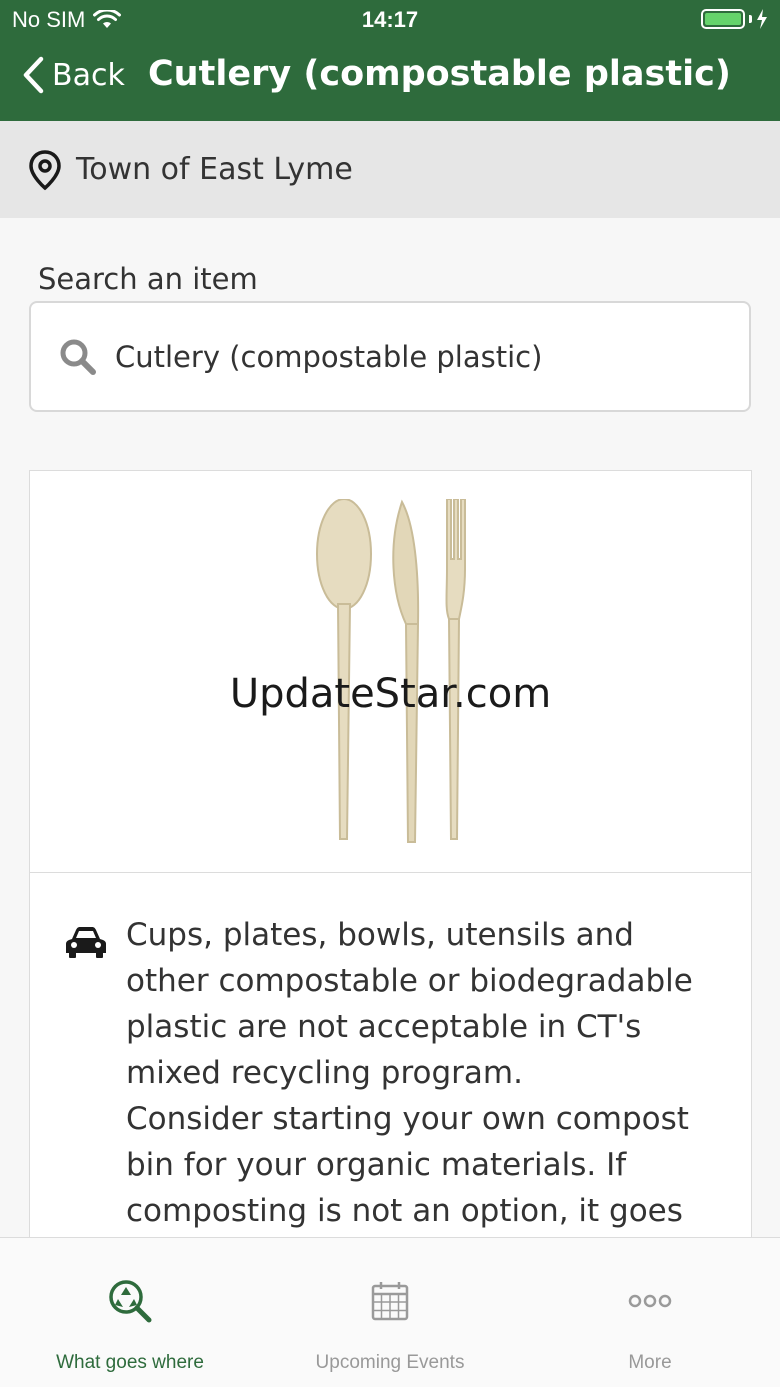  What do you see at coordinates (130, 1362) in the screenshot?
I see `tab-label: What goes where` at bounding box center [130, 1362].